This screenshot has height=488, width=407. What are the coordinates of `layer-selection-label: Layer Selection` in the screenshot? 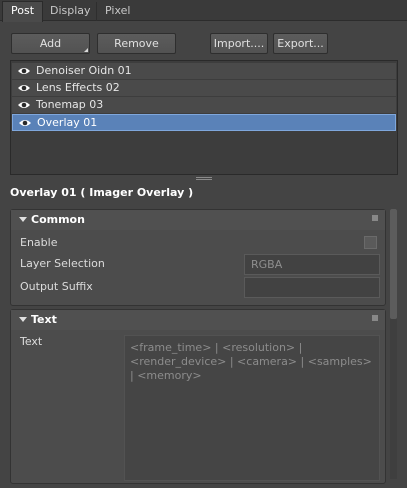 It's located at (62, 263).